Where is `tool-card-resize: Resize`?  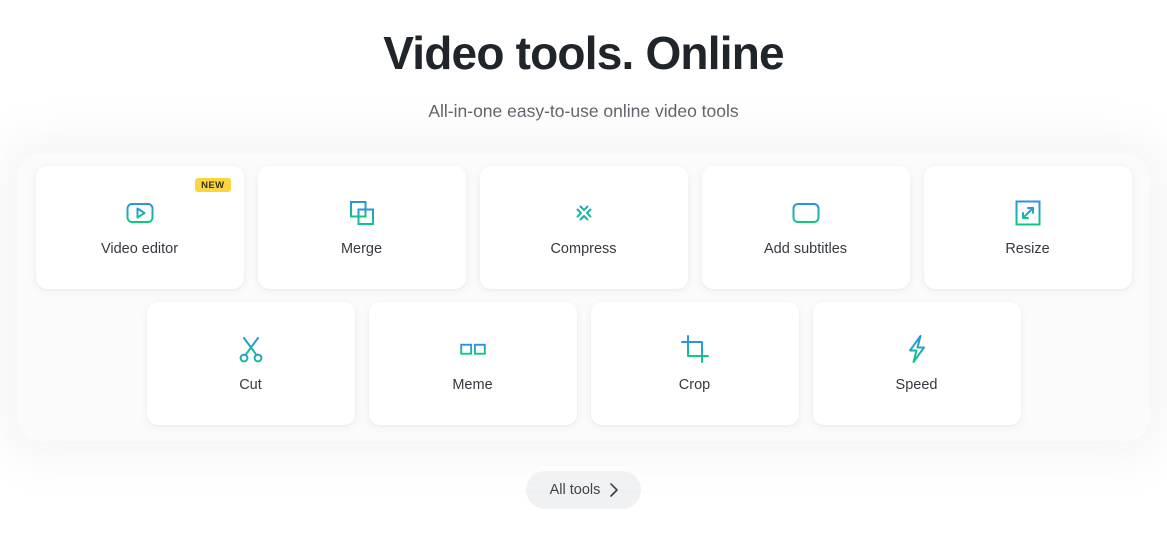 tool-card-resize: Resize is located at coordinates (1027, 227).